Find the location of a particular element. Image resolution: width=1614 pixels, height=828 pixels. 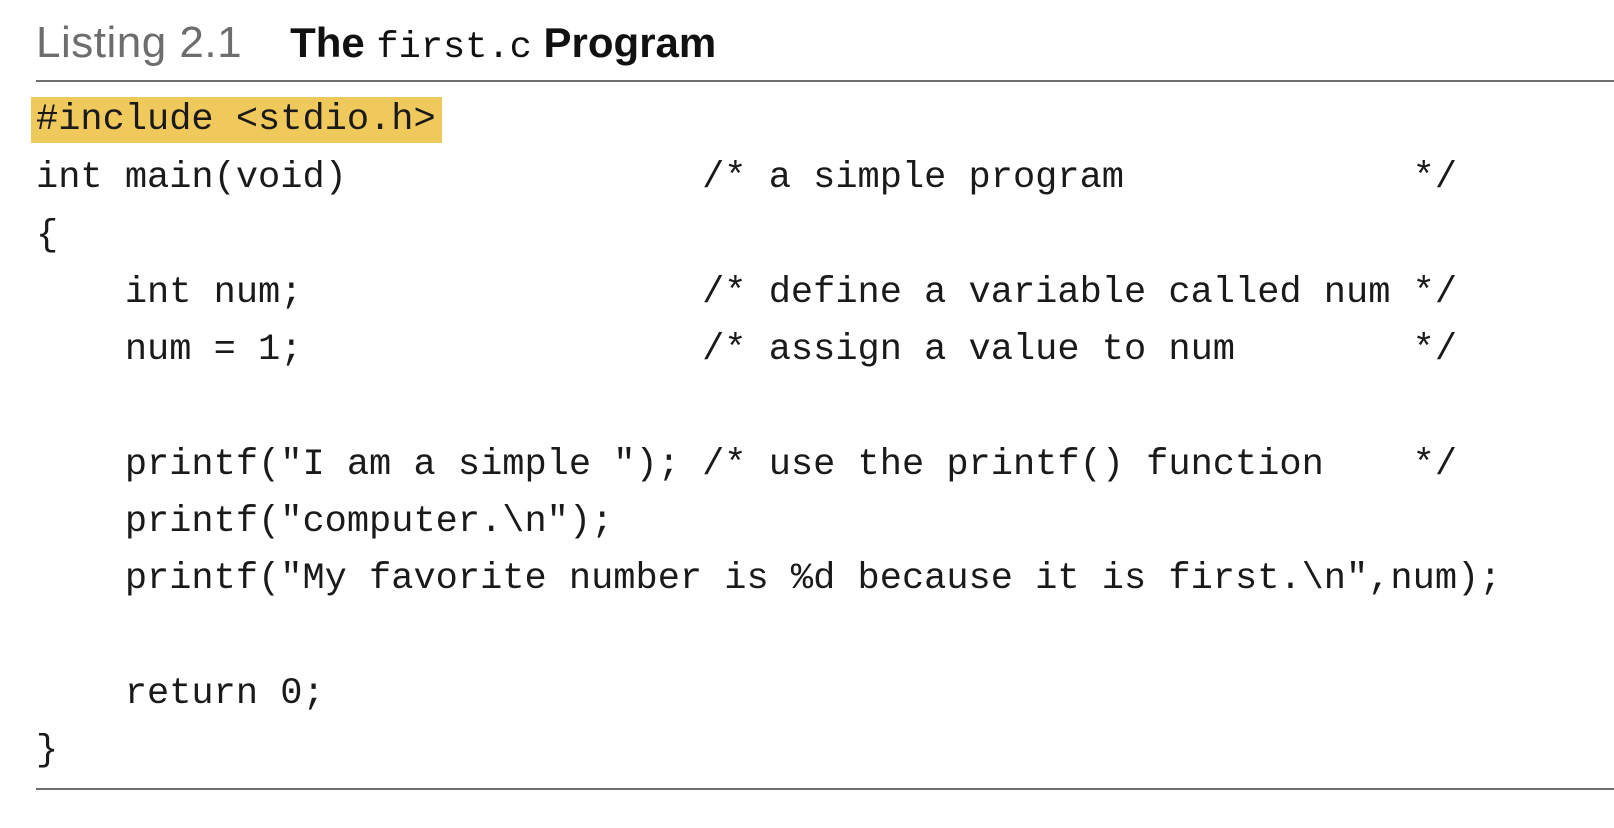

listing-caption: Listing 2.1 The first.c Program is located at coordinates (376, 46).